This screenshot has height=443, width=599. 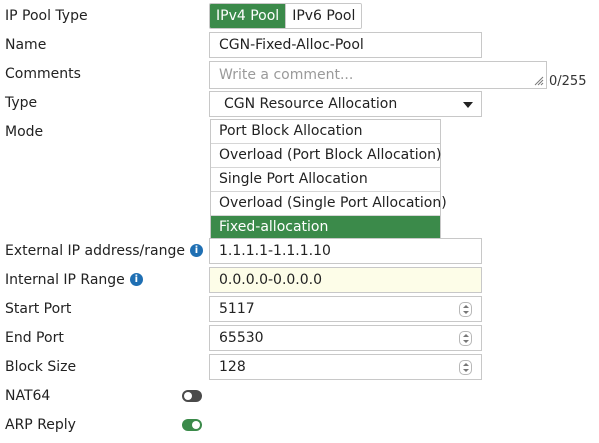 I want to click on type-label: Type, so click(x=21, y=103).